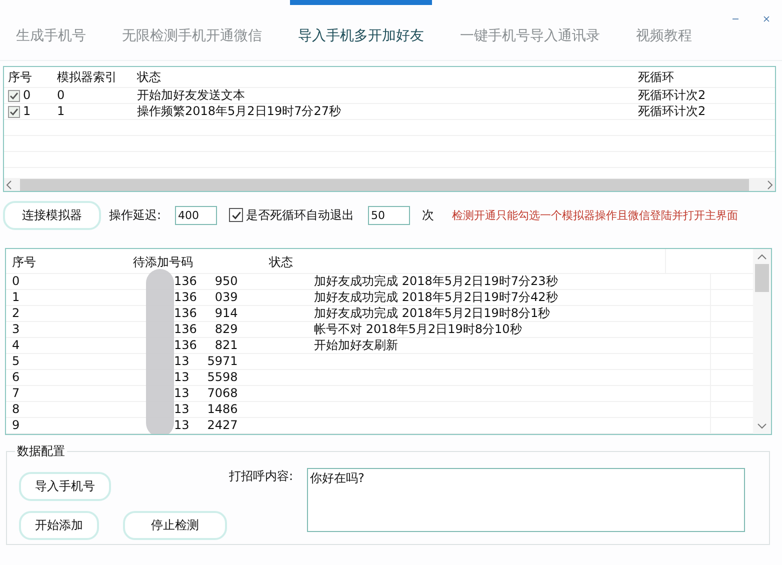  I want to click on table-cell-text: 3, so click(16, 329).